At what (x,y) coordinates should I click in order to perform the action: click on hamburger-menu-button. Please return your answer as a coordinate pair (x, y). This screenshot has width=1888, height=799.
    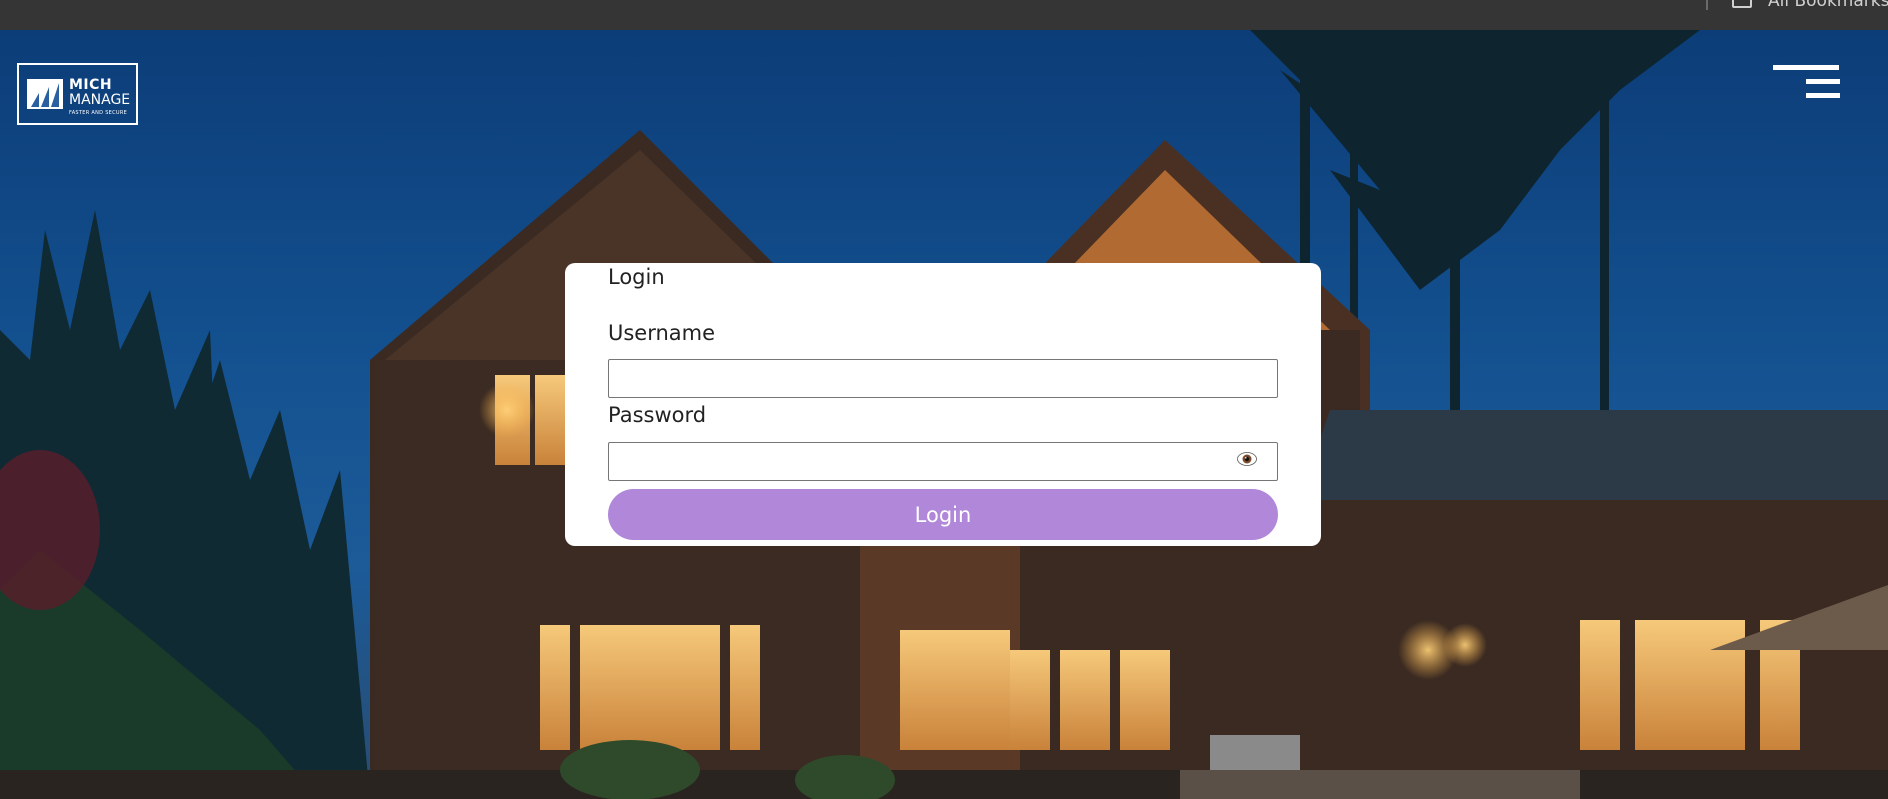
    Looking at the image, I should click on (1805, 82).